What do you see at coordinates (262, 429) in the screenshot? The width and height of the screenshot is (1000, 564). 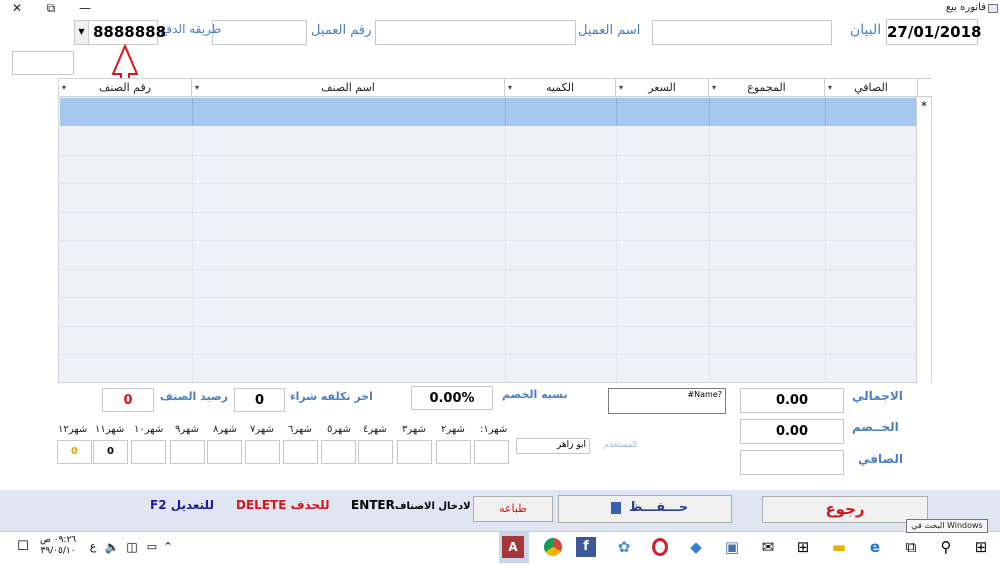 I see `month-label: شهر٧` at bounding box center [262, 429].